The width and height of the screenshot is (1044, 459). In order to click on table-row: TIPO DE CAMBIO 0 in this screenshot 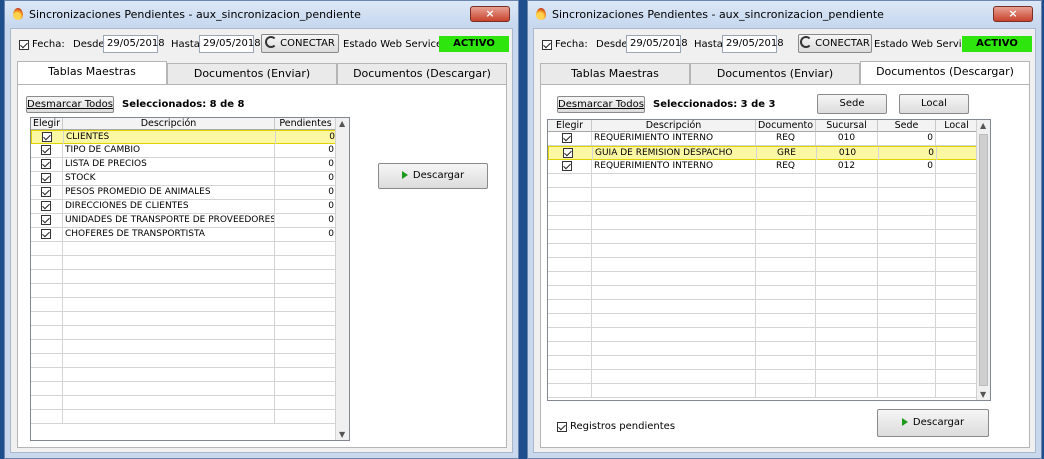, I will do `click(184, 151)`.